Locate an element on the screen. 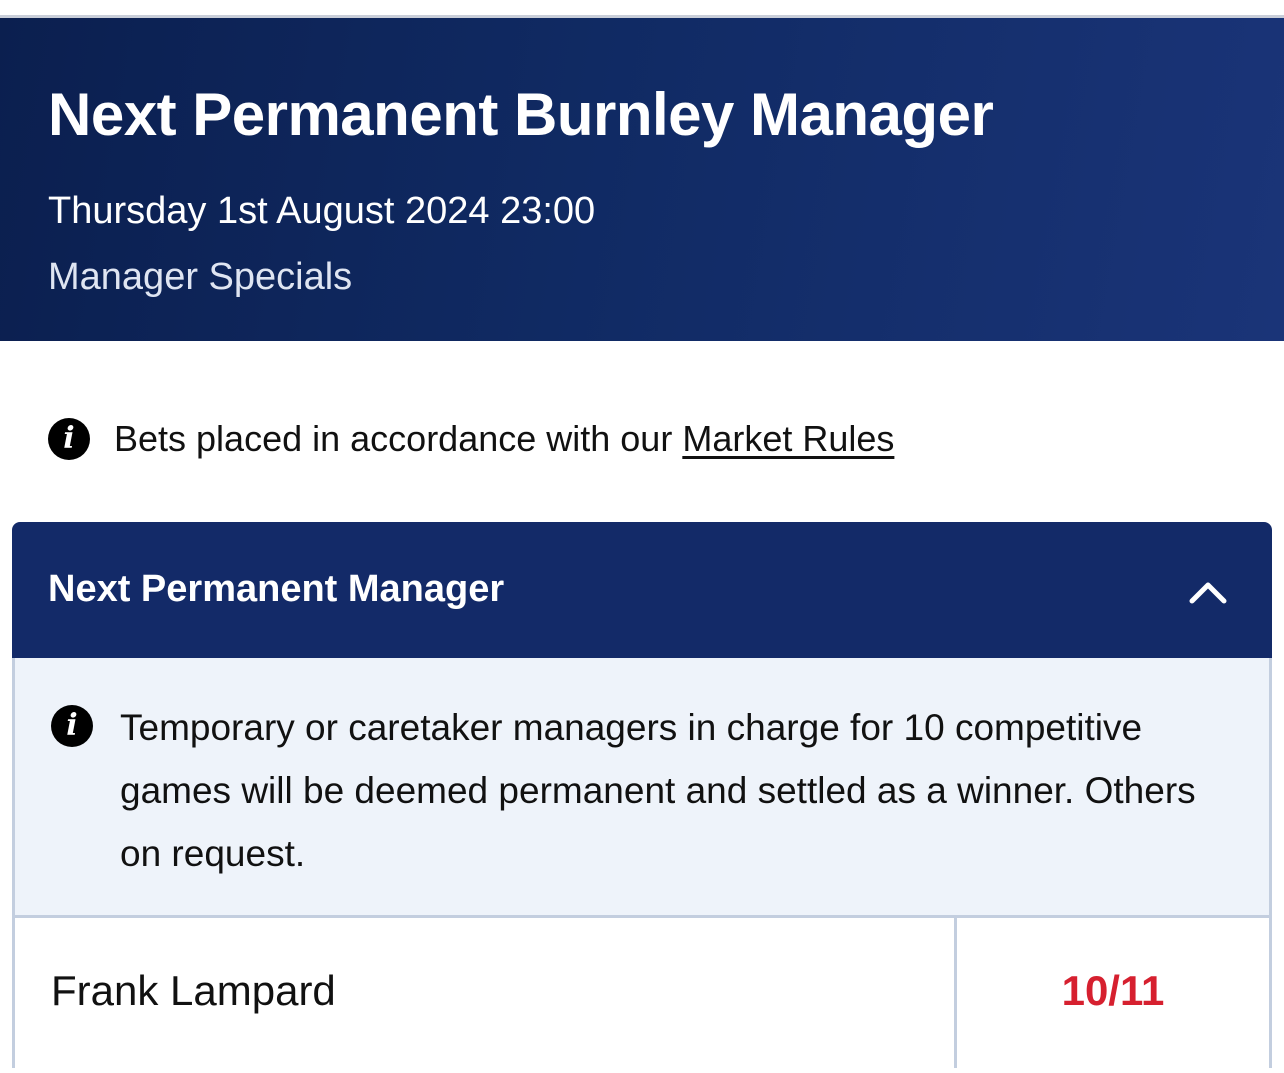  event-datetime: Thursday 1st August 2024 23:00 is located at coordinates (322, 211).